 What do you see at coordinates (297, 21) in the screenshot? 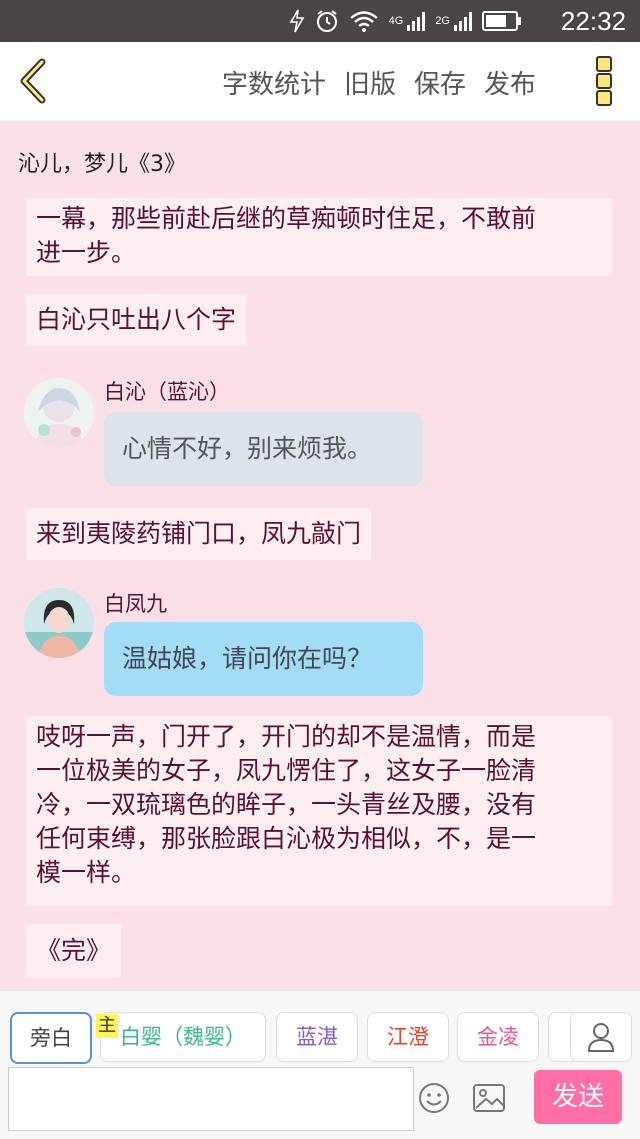
I see `bolt-icon` at bounding box center [297, 21].